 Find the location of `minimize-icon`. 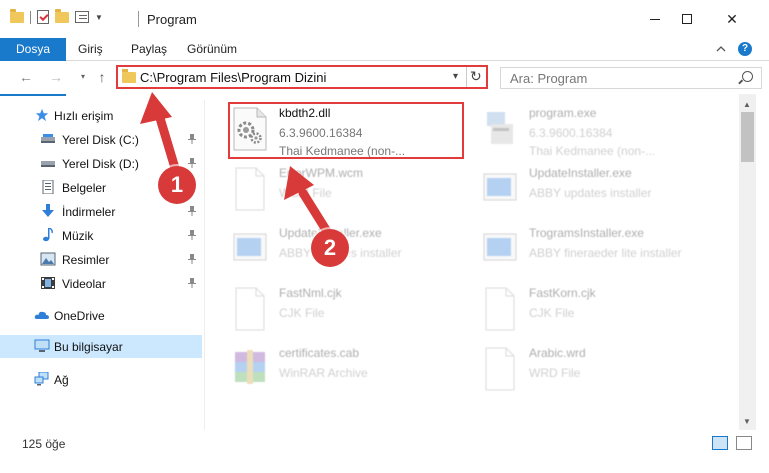

minimize-icon is located at coordinates (655, 19).